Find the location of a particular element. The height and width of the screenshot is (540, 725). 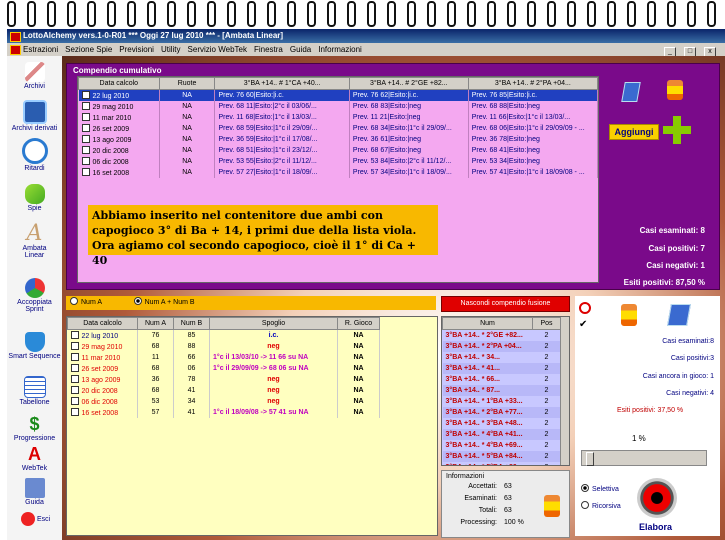

tool-accoppiata-sprint: Accoppiata Sprint is located at coordinates (34, 295).